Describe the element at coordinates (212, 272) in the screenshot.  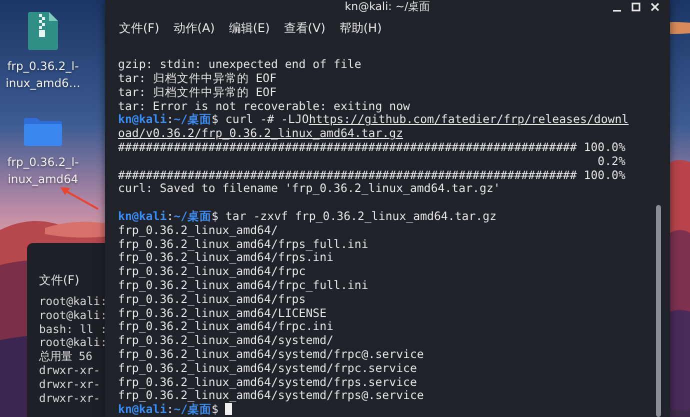
I see `terminal-line: frp_0.36.2_linux_amd64/frpc` at that location.